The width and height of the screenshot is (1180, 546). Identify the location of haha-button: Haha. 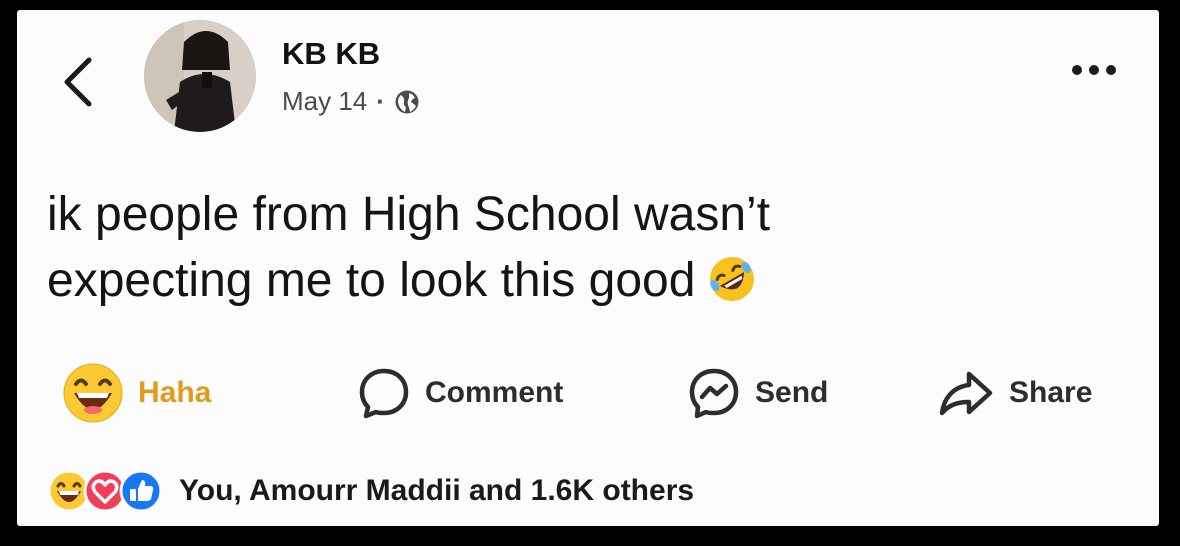
(136, 393).